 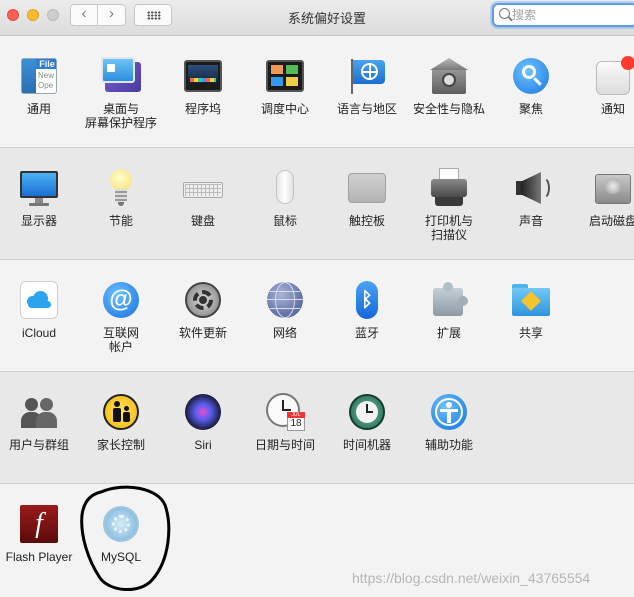 What do you see at coordinates (203, 445) in the screenshot?
I see `pane-label: Siri` at bounding box center [203, 445].